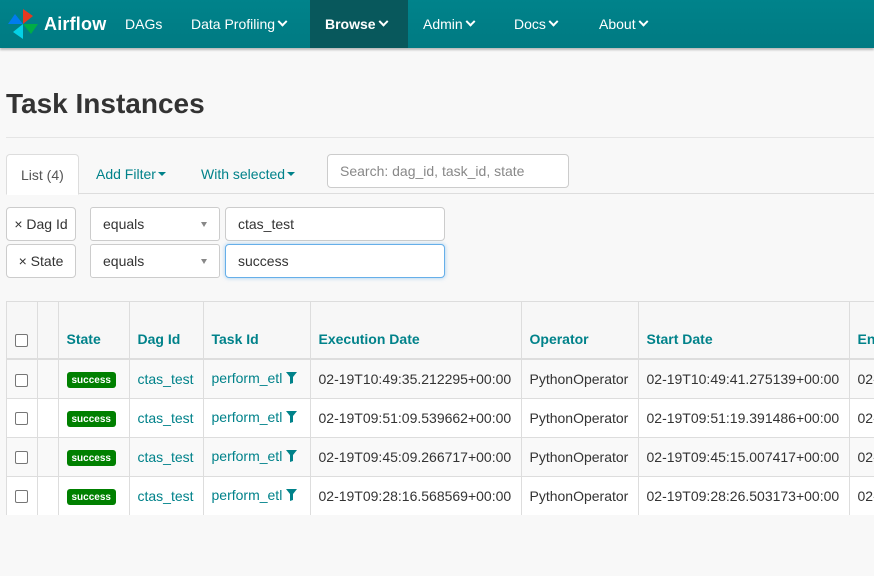 The image size is (874, 576). I want to click on execution-date-cell: 02-19T09:28:16.568569+00:00, so click(416, 495).